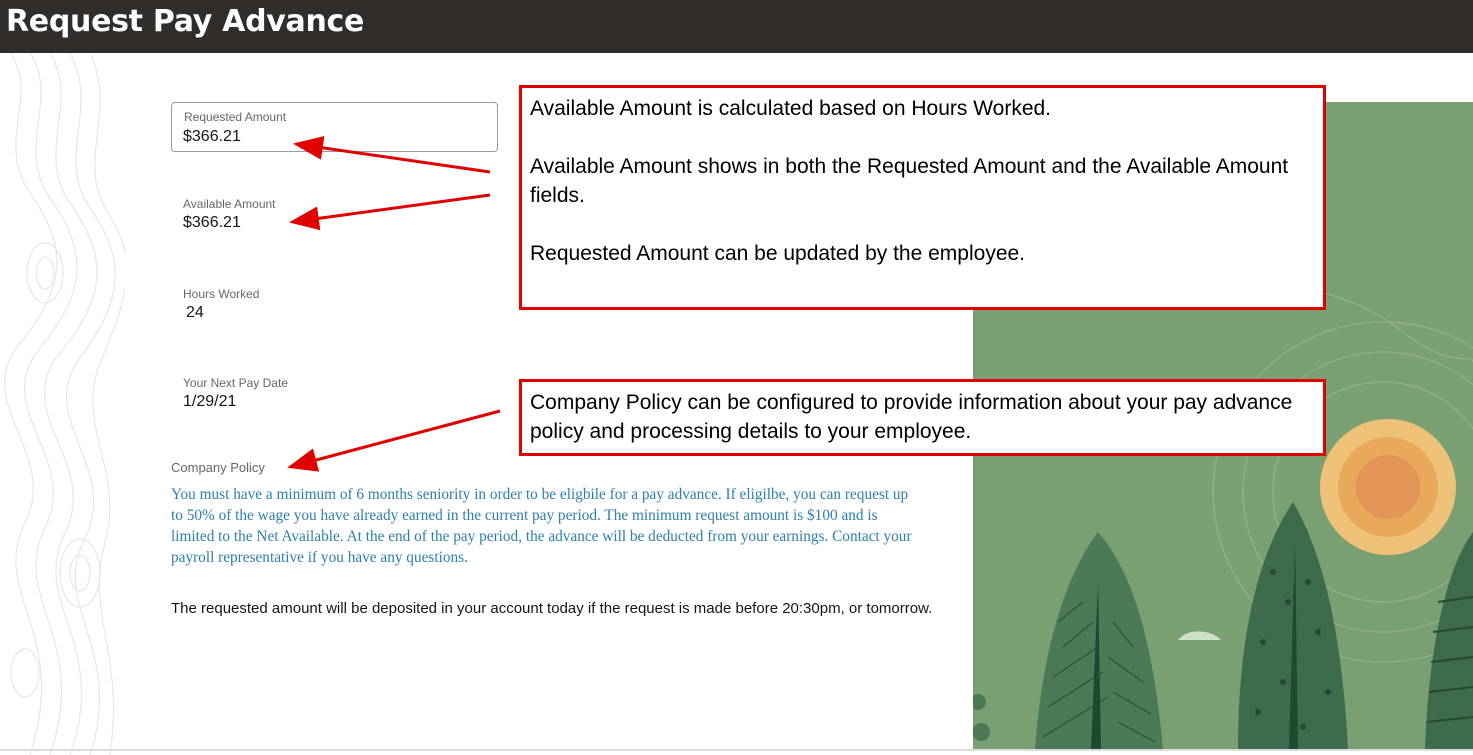  Describe the element at coordinates (334, 127) in the screenshot. I see `requested-amount-field: Requested Amount` at that location.